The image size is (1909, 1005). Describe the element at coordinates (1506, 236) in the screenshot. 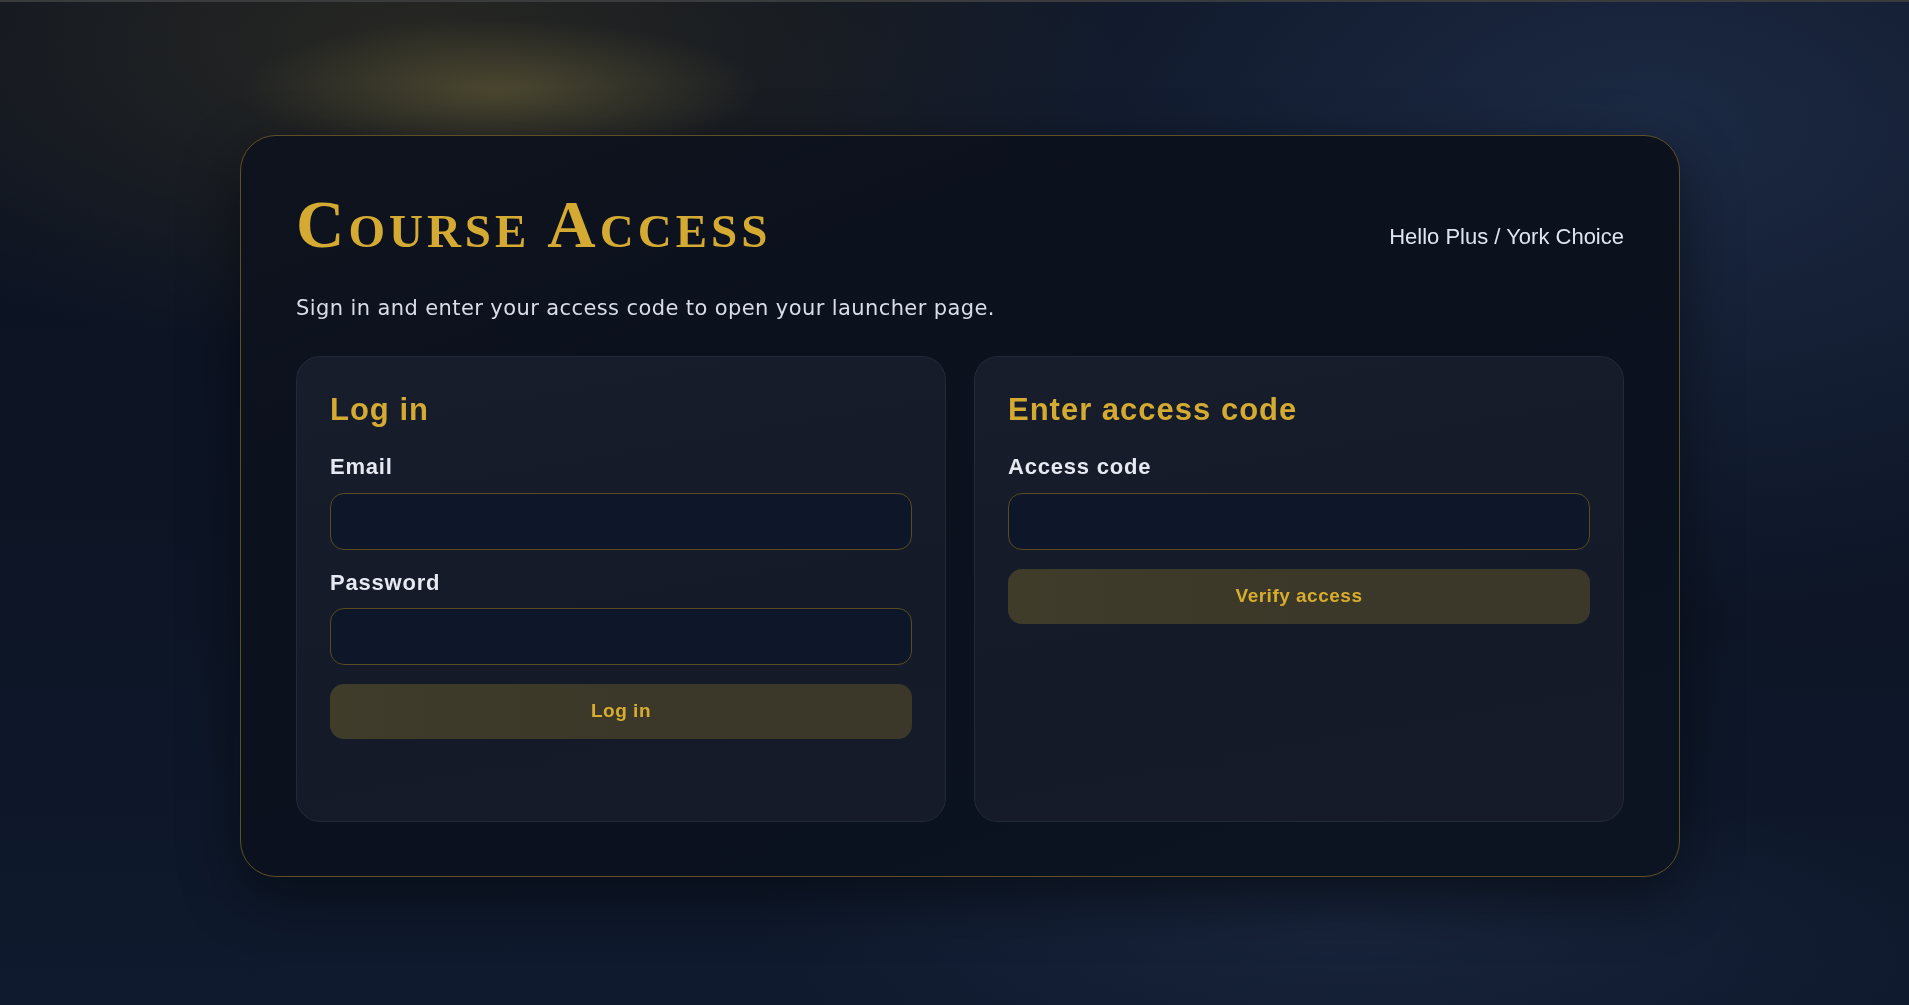

I see `brand-label: Hello Plus / York Choice` at that location.